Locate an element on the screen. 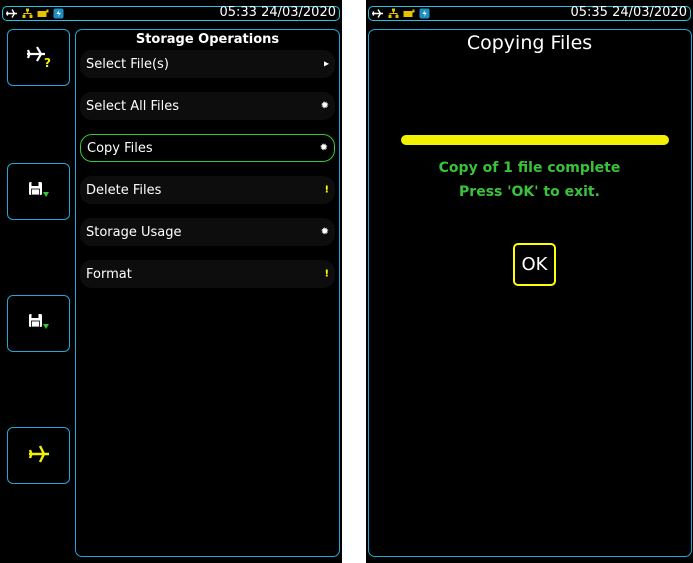 This screenshot has width=693, height=563. menu-item: Select All Files ✹ is located at coordinates (207, 106).